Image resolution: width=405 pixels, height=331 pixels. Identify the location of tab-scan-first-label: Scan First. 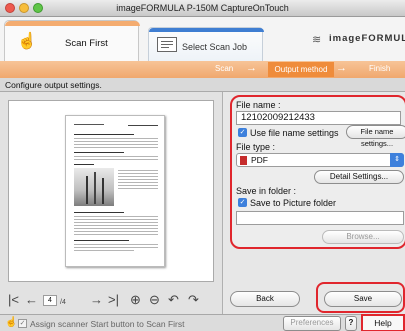
(86, 43).